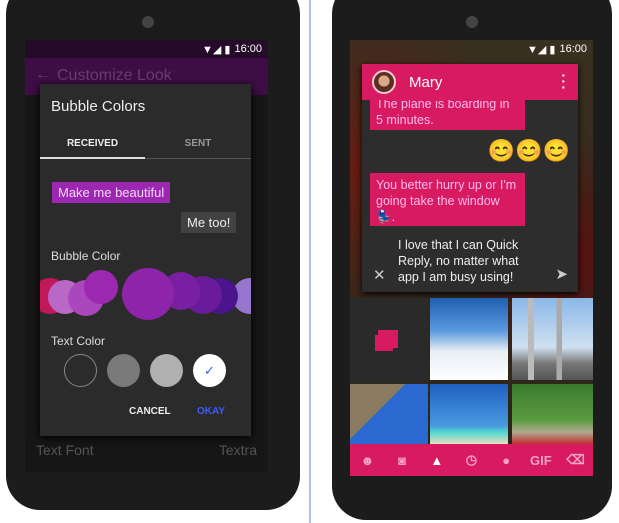 The width and height of the screenshot is (619, 523). Describe the element at coordinates (145, 372) in the screenshot. I see `text-color-picker: ✓` at that location.